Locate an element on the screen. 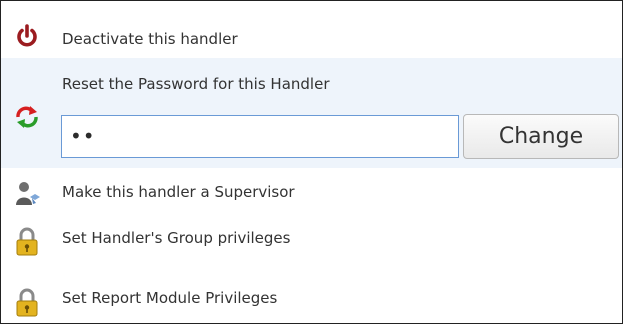 This screenshot has height=324, width=623. make-supervisor-item: Make this handler a Supervisor is located at coordinates (311, 195).